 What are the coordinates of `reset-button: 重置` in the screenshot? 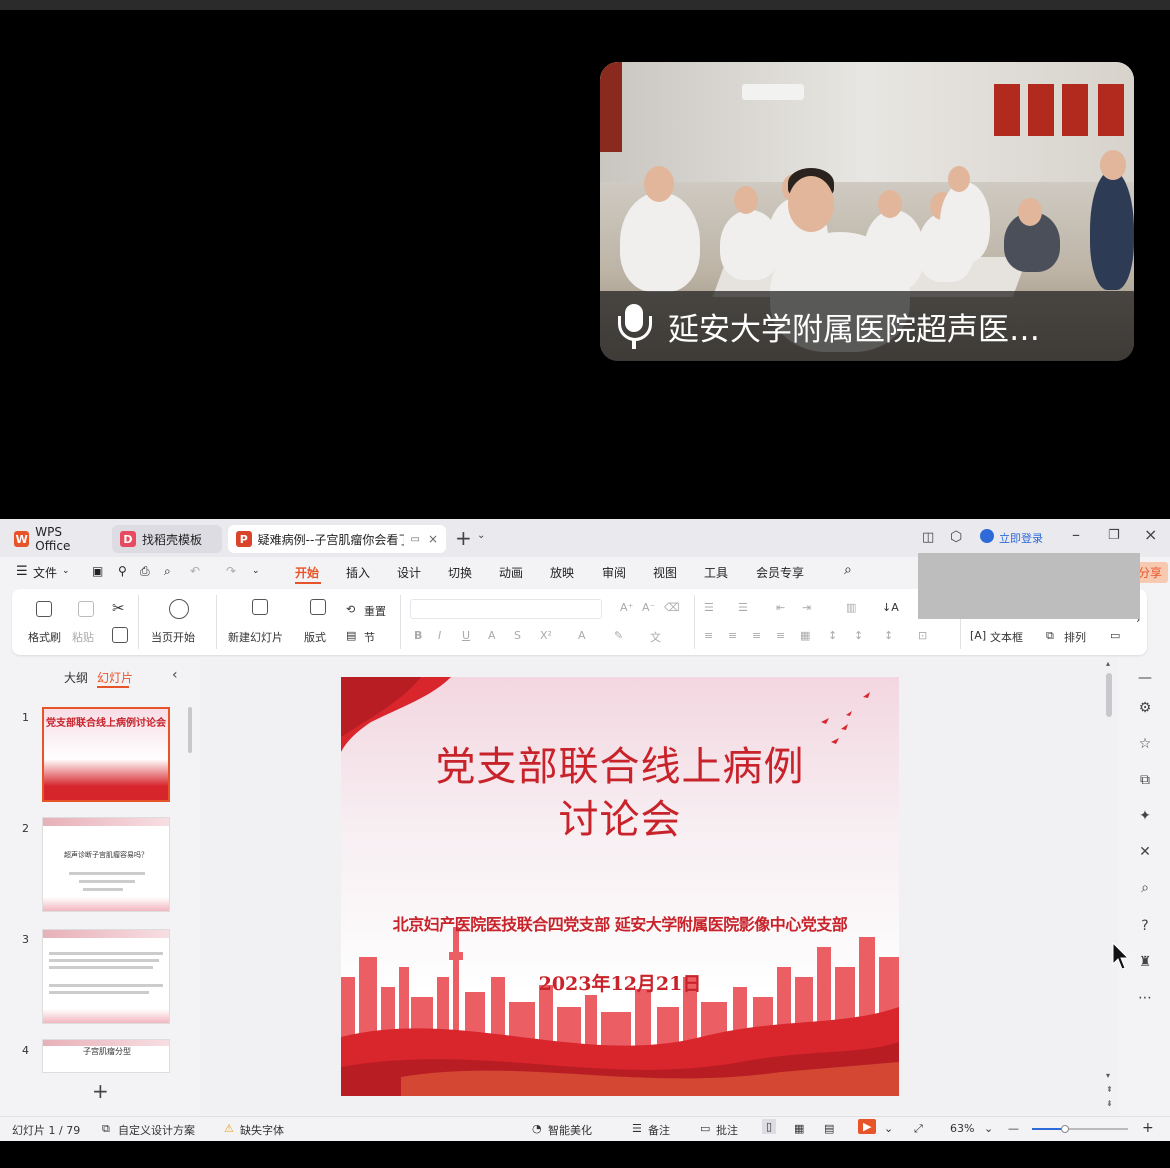 It's located at (375, 611).